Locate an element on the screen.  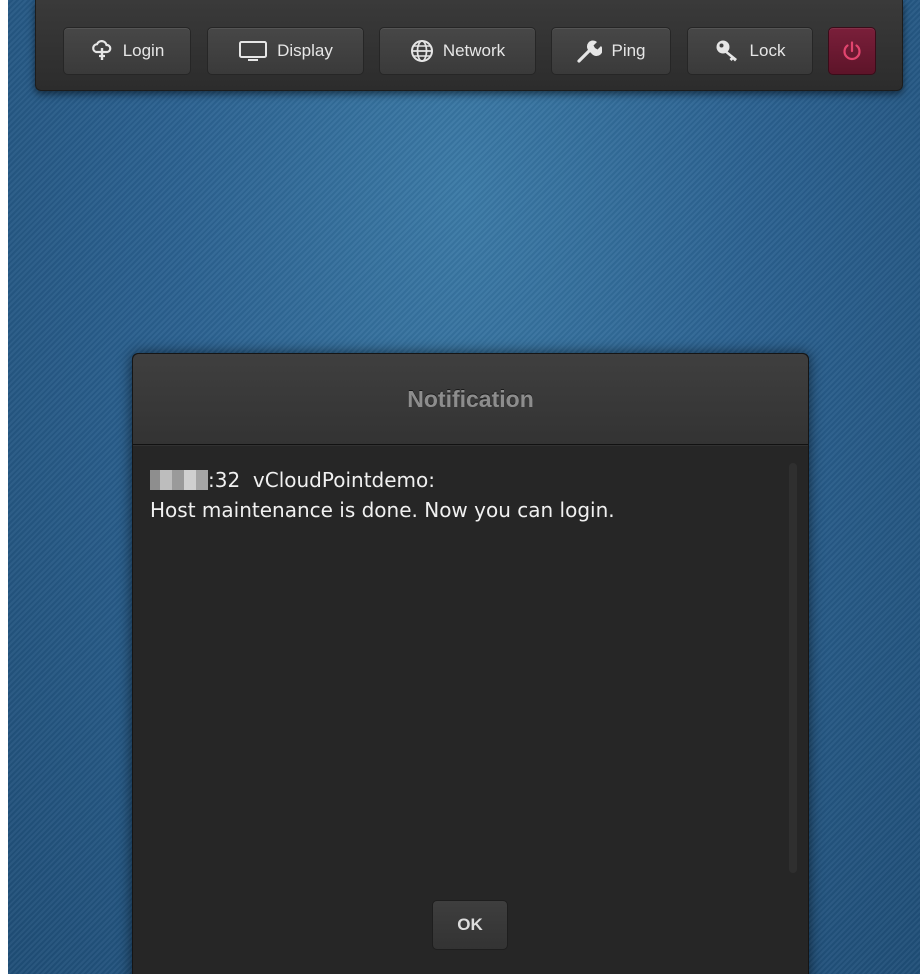
ping-button: Ping is located at coordinates (611, 51).